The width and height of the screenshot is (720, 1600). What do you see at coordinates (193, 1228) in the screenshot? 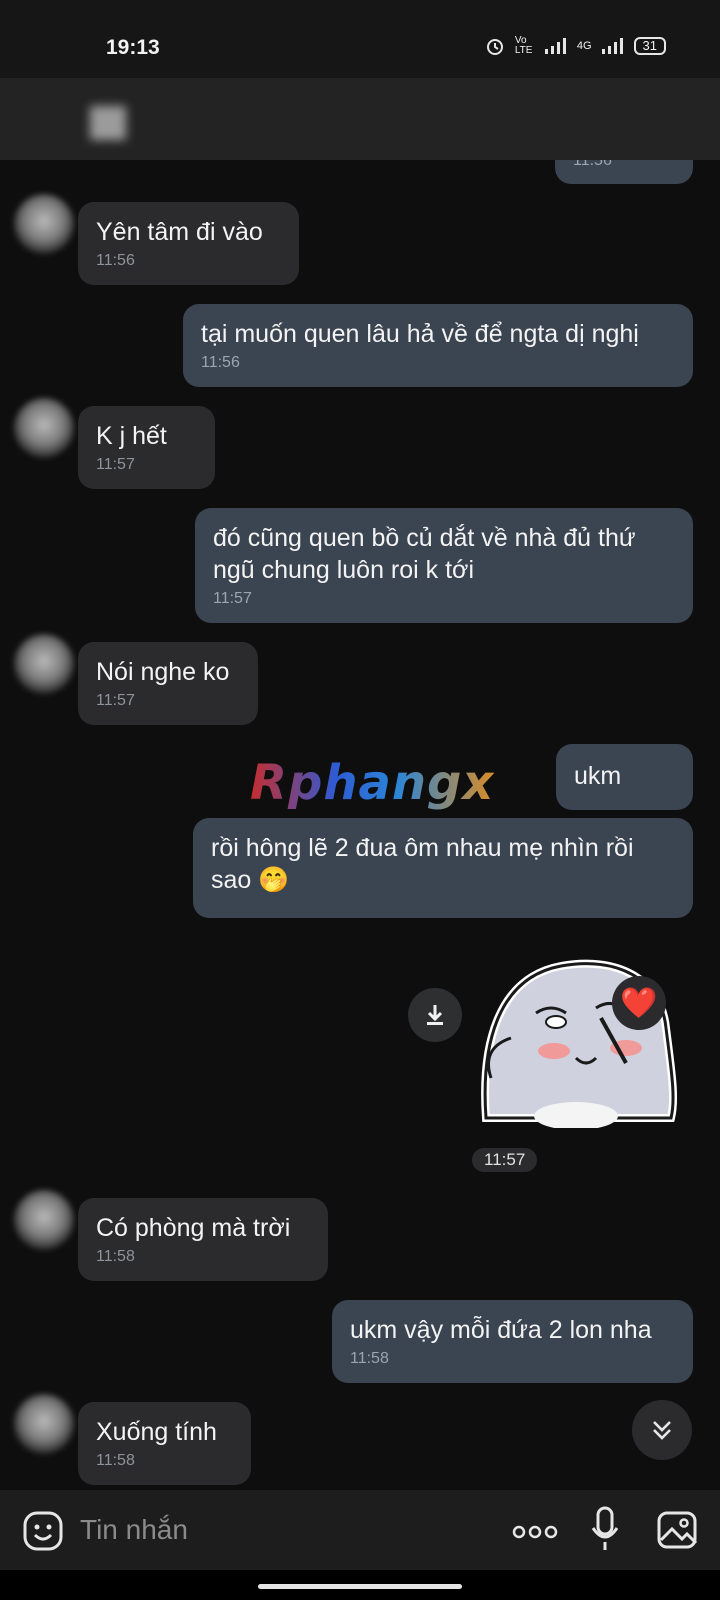
I see `message-text: Có phòng mà trời` at bounding box center [193, 1228].